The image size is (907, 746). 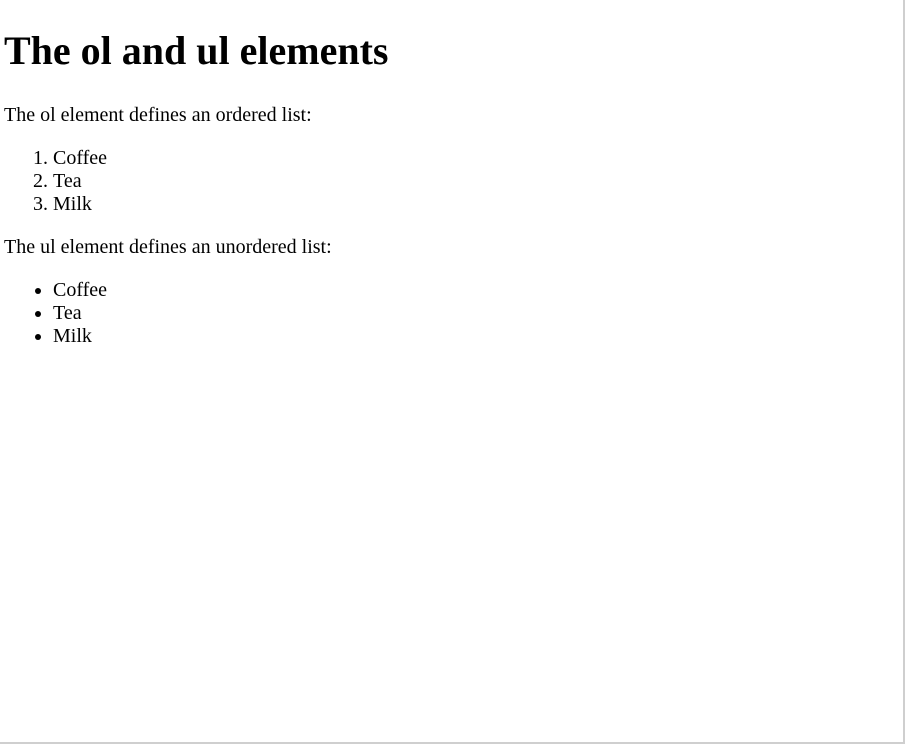 What do you see at coordinates (220, 204) in the screenshot?
I see `ordered-list-item: Milk` at bounding box center [220, 204].